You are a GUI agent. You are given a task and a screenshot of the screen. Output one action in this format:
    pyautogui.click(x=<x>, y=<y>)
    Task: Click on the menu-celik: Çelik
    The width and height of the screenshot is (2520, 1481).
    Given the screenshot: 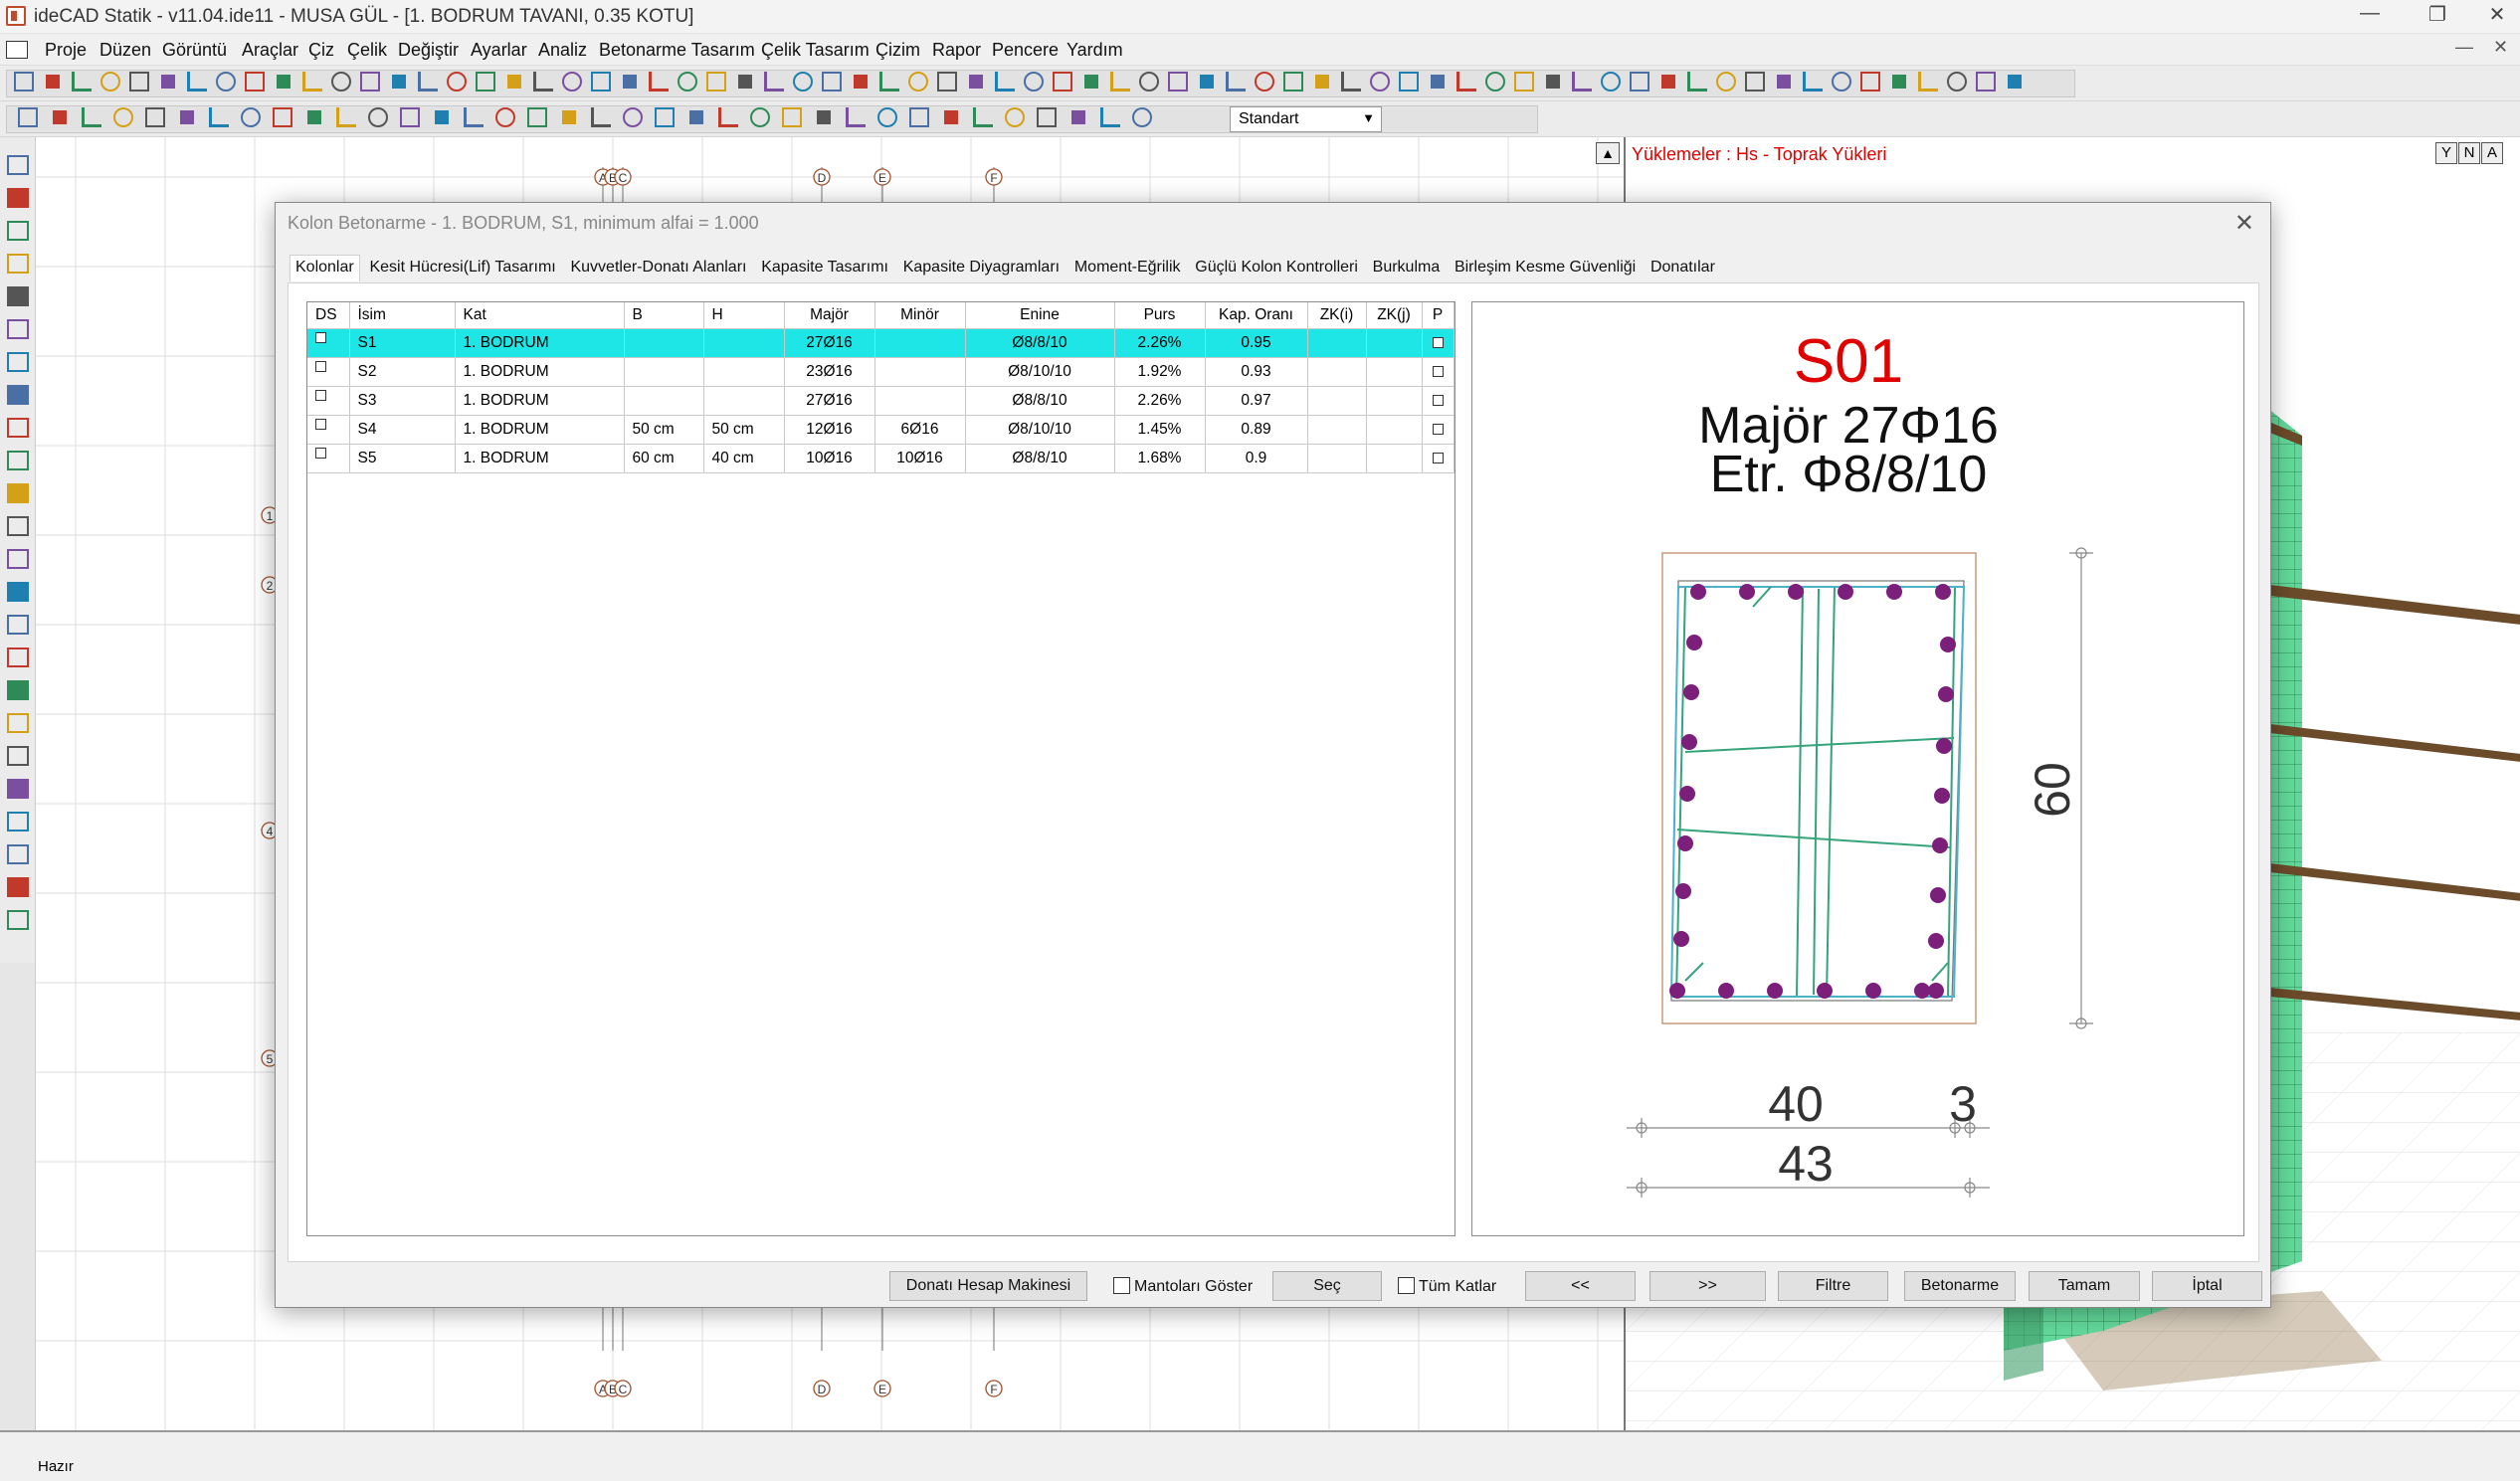 What is the action you would take?
    pyautogui.click(x=367, y=50)
    